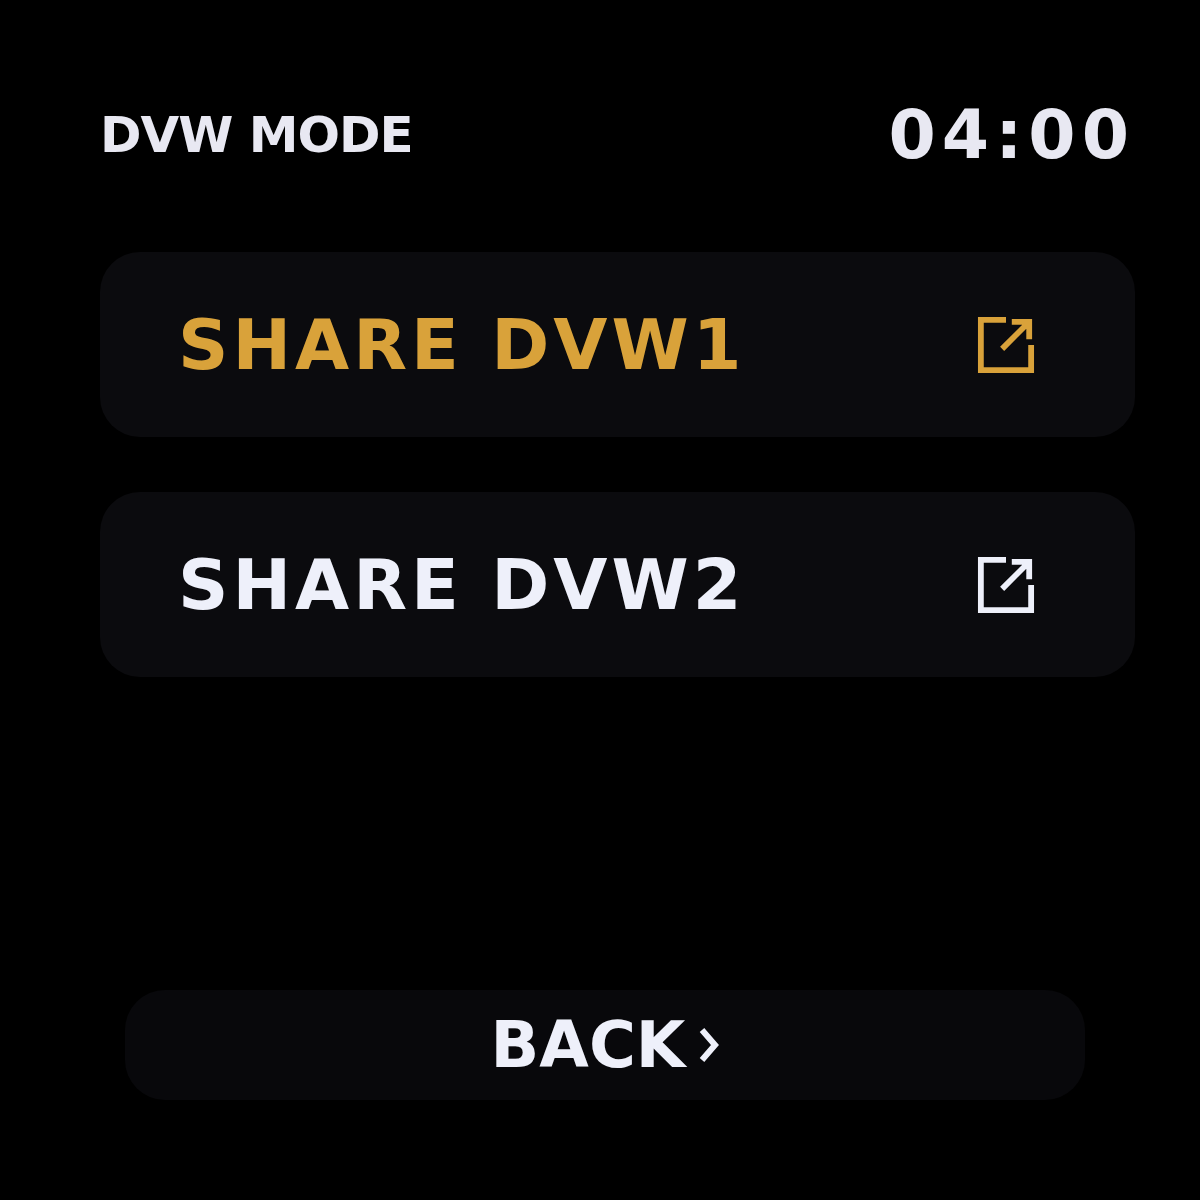 The height and width of the screenshot is (1200, 1200). I want to click on screen-title: DVW MODE, so click(256, 134).